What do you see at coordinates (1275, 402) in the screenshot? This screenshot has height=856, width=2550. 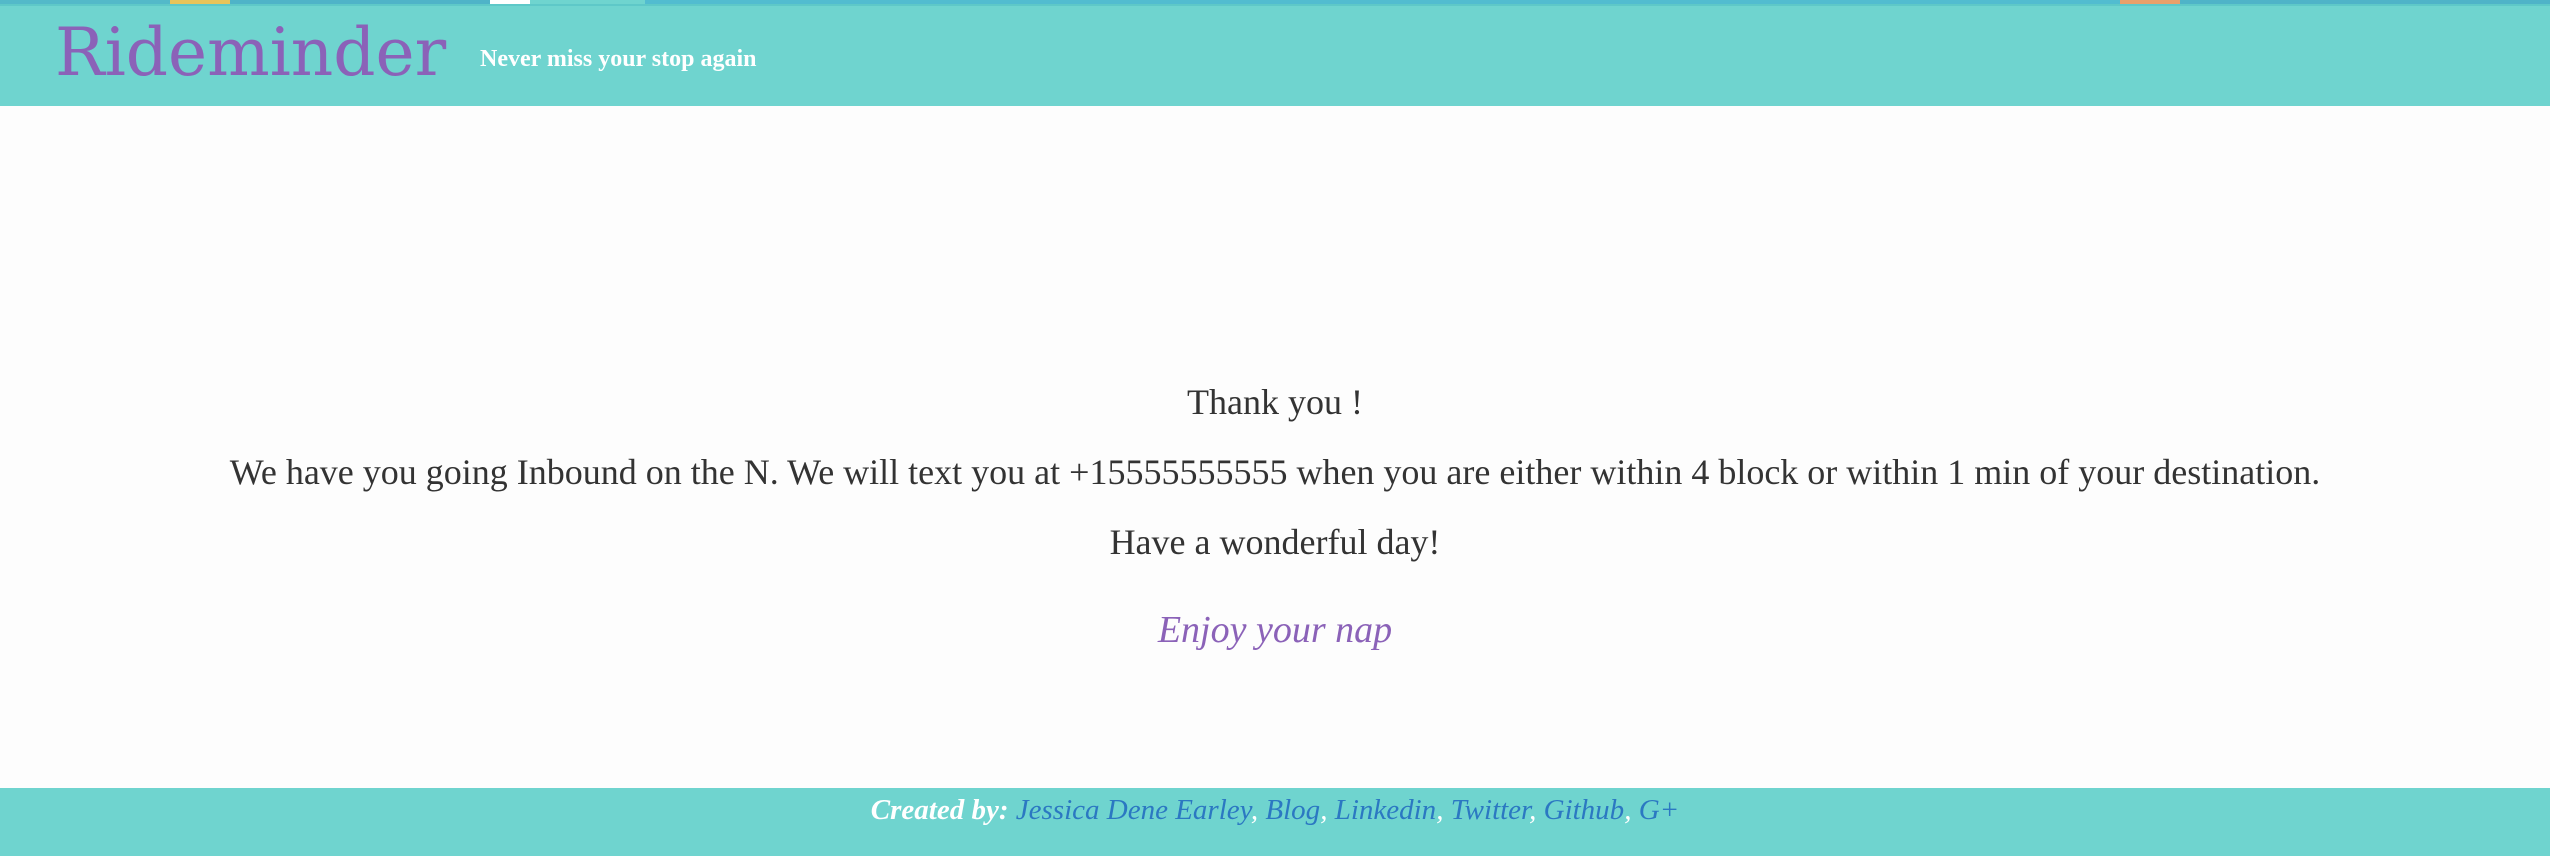 I see `thank-you-heading: Thank you !` at bounding box center [1275, 402].